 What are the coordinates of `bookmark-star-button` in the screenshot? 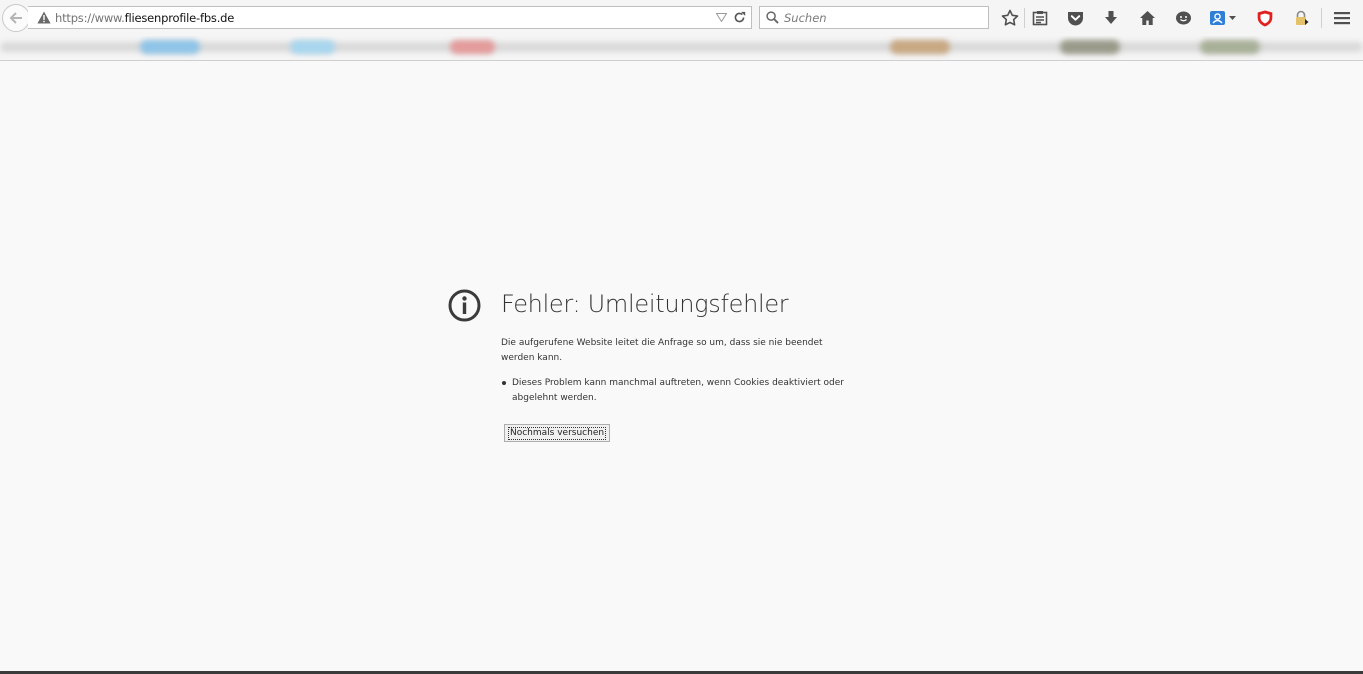 It's located at (1010, 18).